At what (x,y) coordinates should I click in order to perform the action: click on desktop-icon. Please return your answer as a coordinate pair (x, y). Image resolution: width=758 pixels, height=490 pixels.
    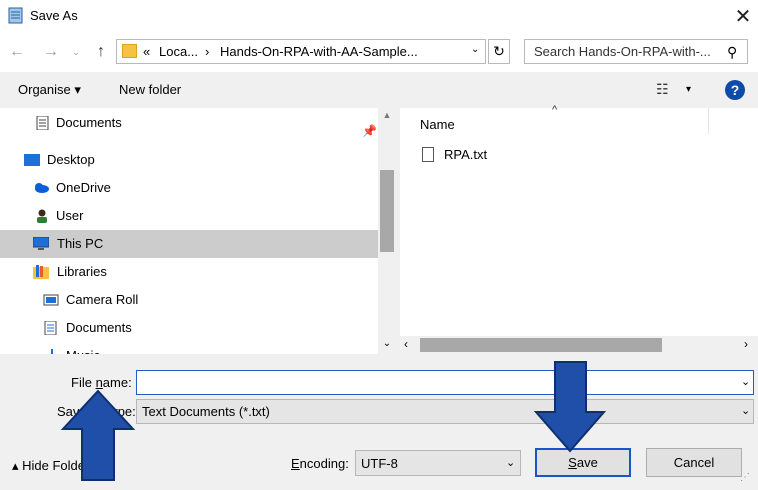
    Looking at the image, I should click on (32, 160).